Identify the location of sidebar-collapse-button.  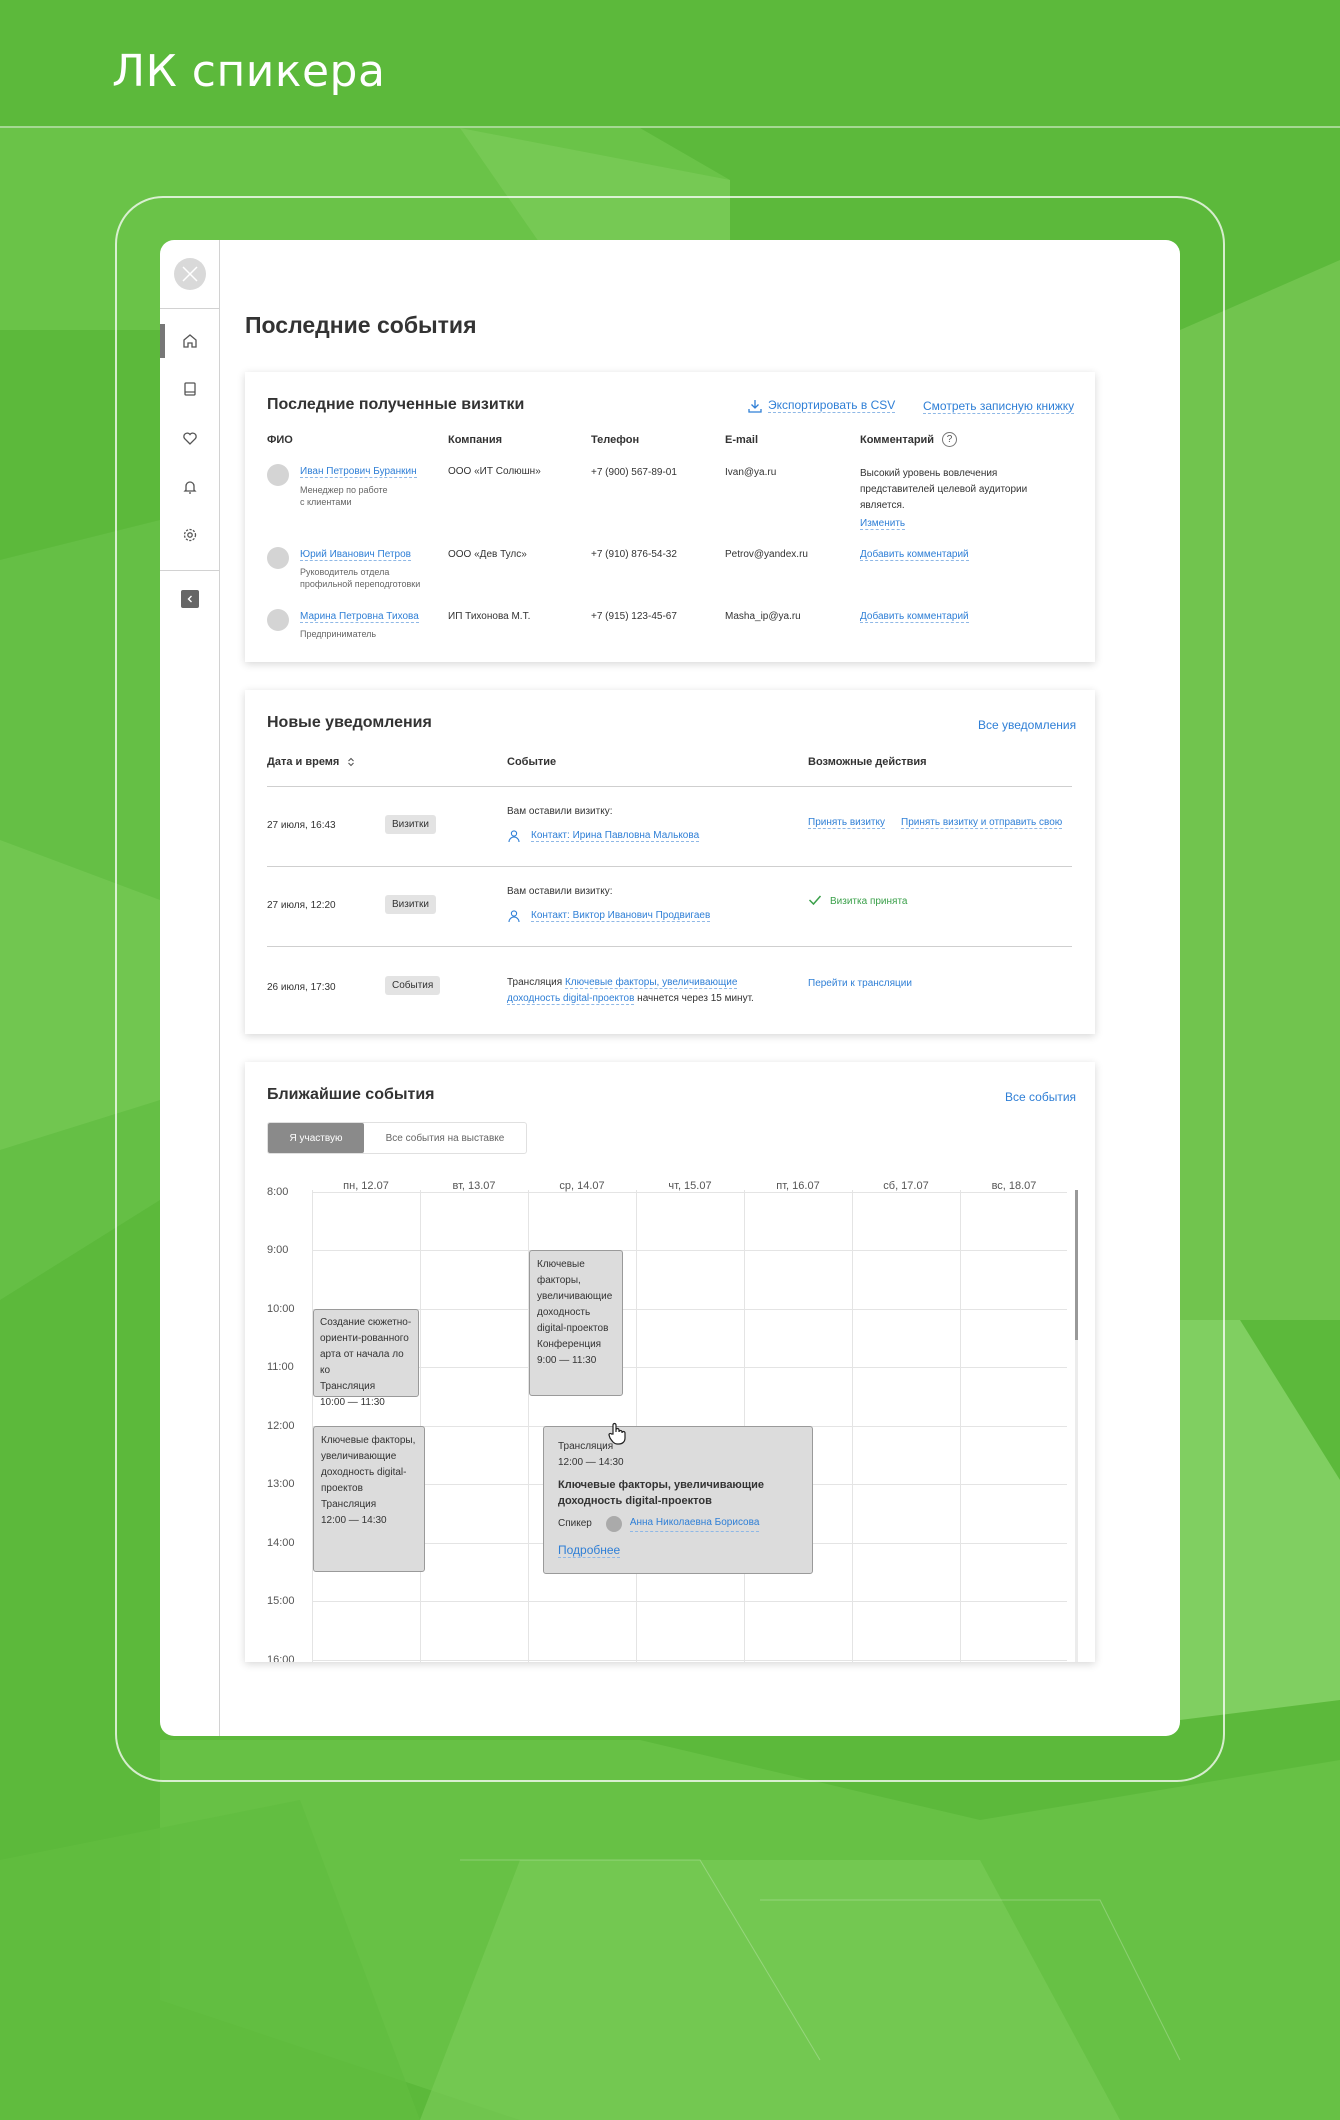
(190, 599).